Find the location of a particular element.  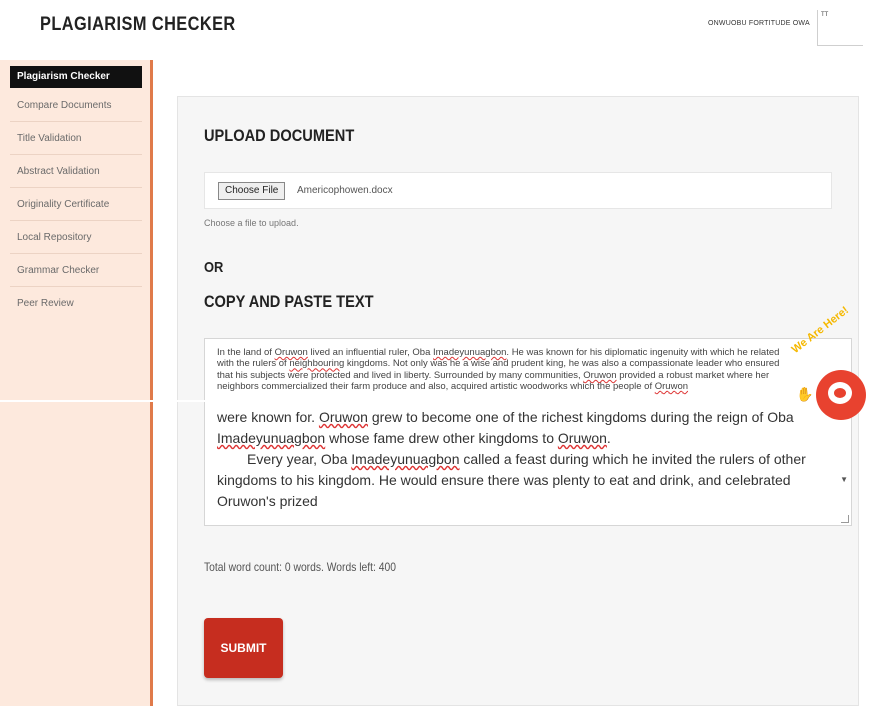

sidebar-item-label: Local Repository is located at coordinates (54, 237).